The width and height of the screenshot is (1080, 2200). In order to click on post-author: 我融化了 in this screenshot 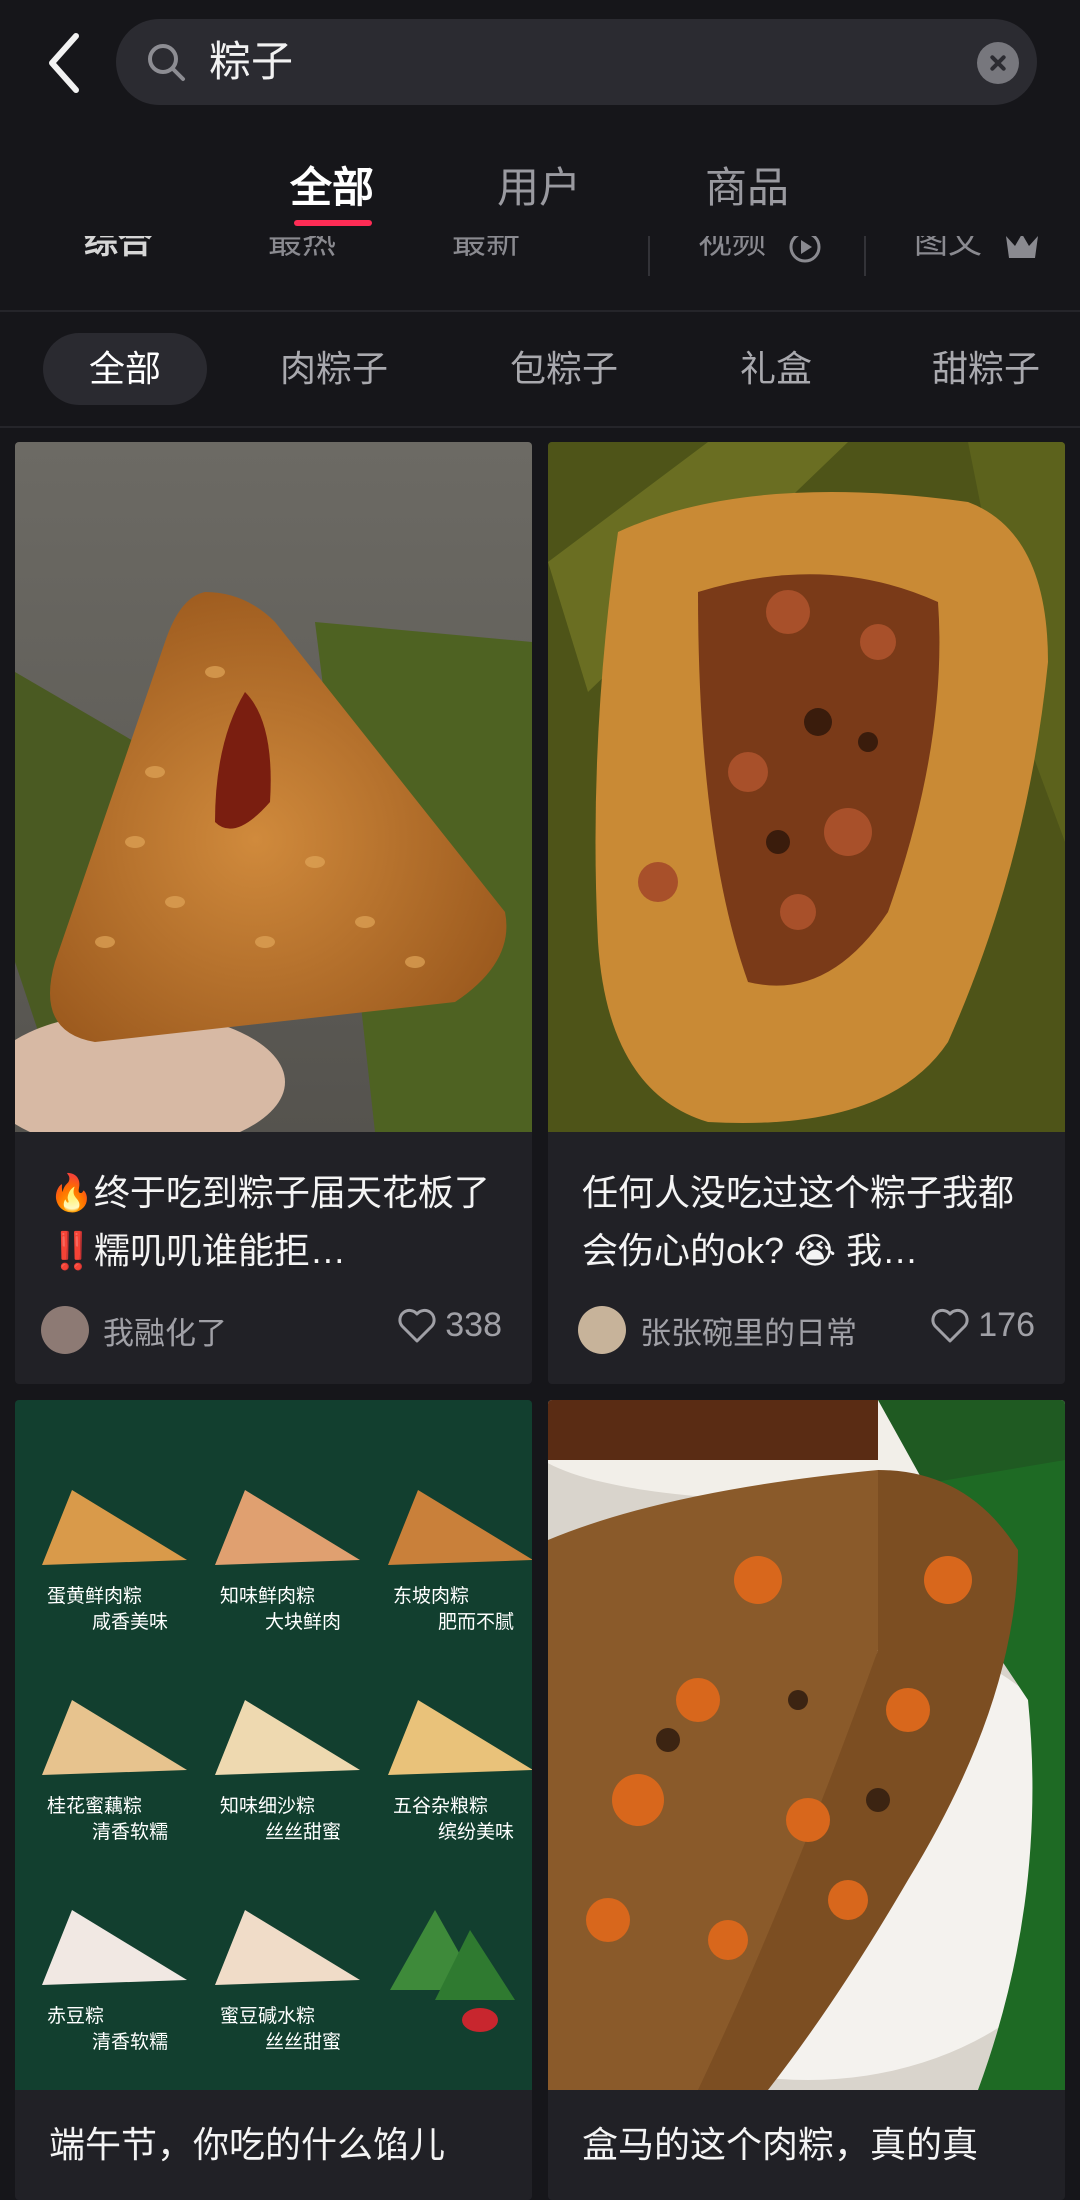, I will do `click(134, 1330)`.